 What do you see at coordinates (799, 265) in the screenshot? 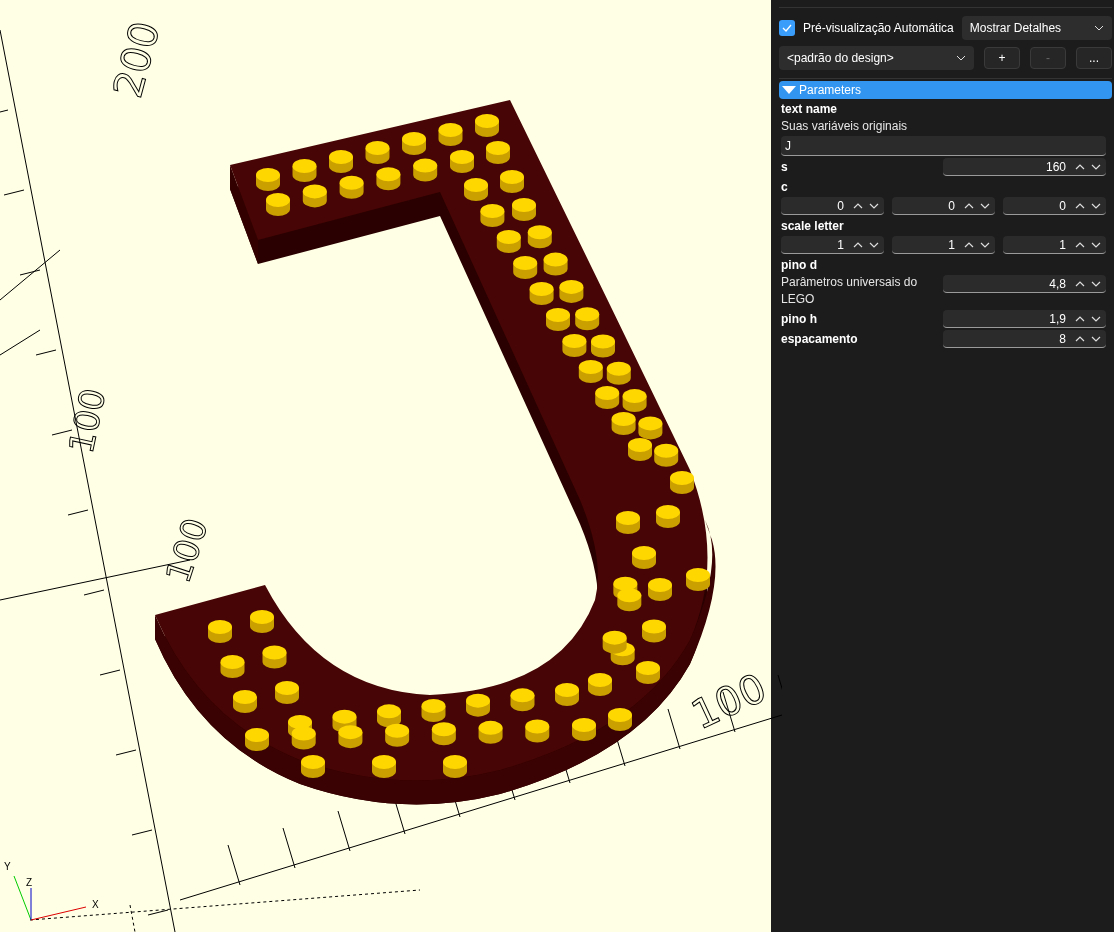
I see `parameter-label: pino d` at bounding box center [799, 265].